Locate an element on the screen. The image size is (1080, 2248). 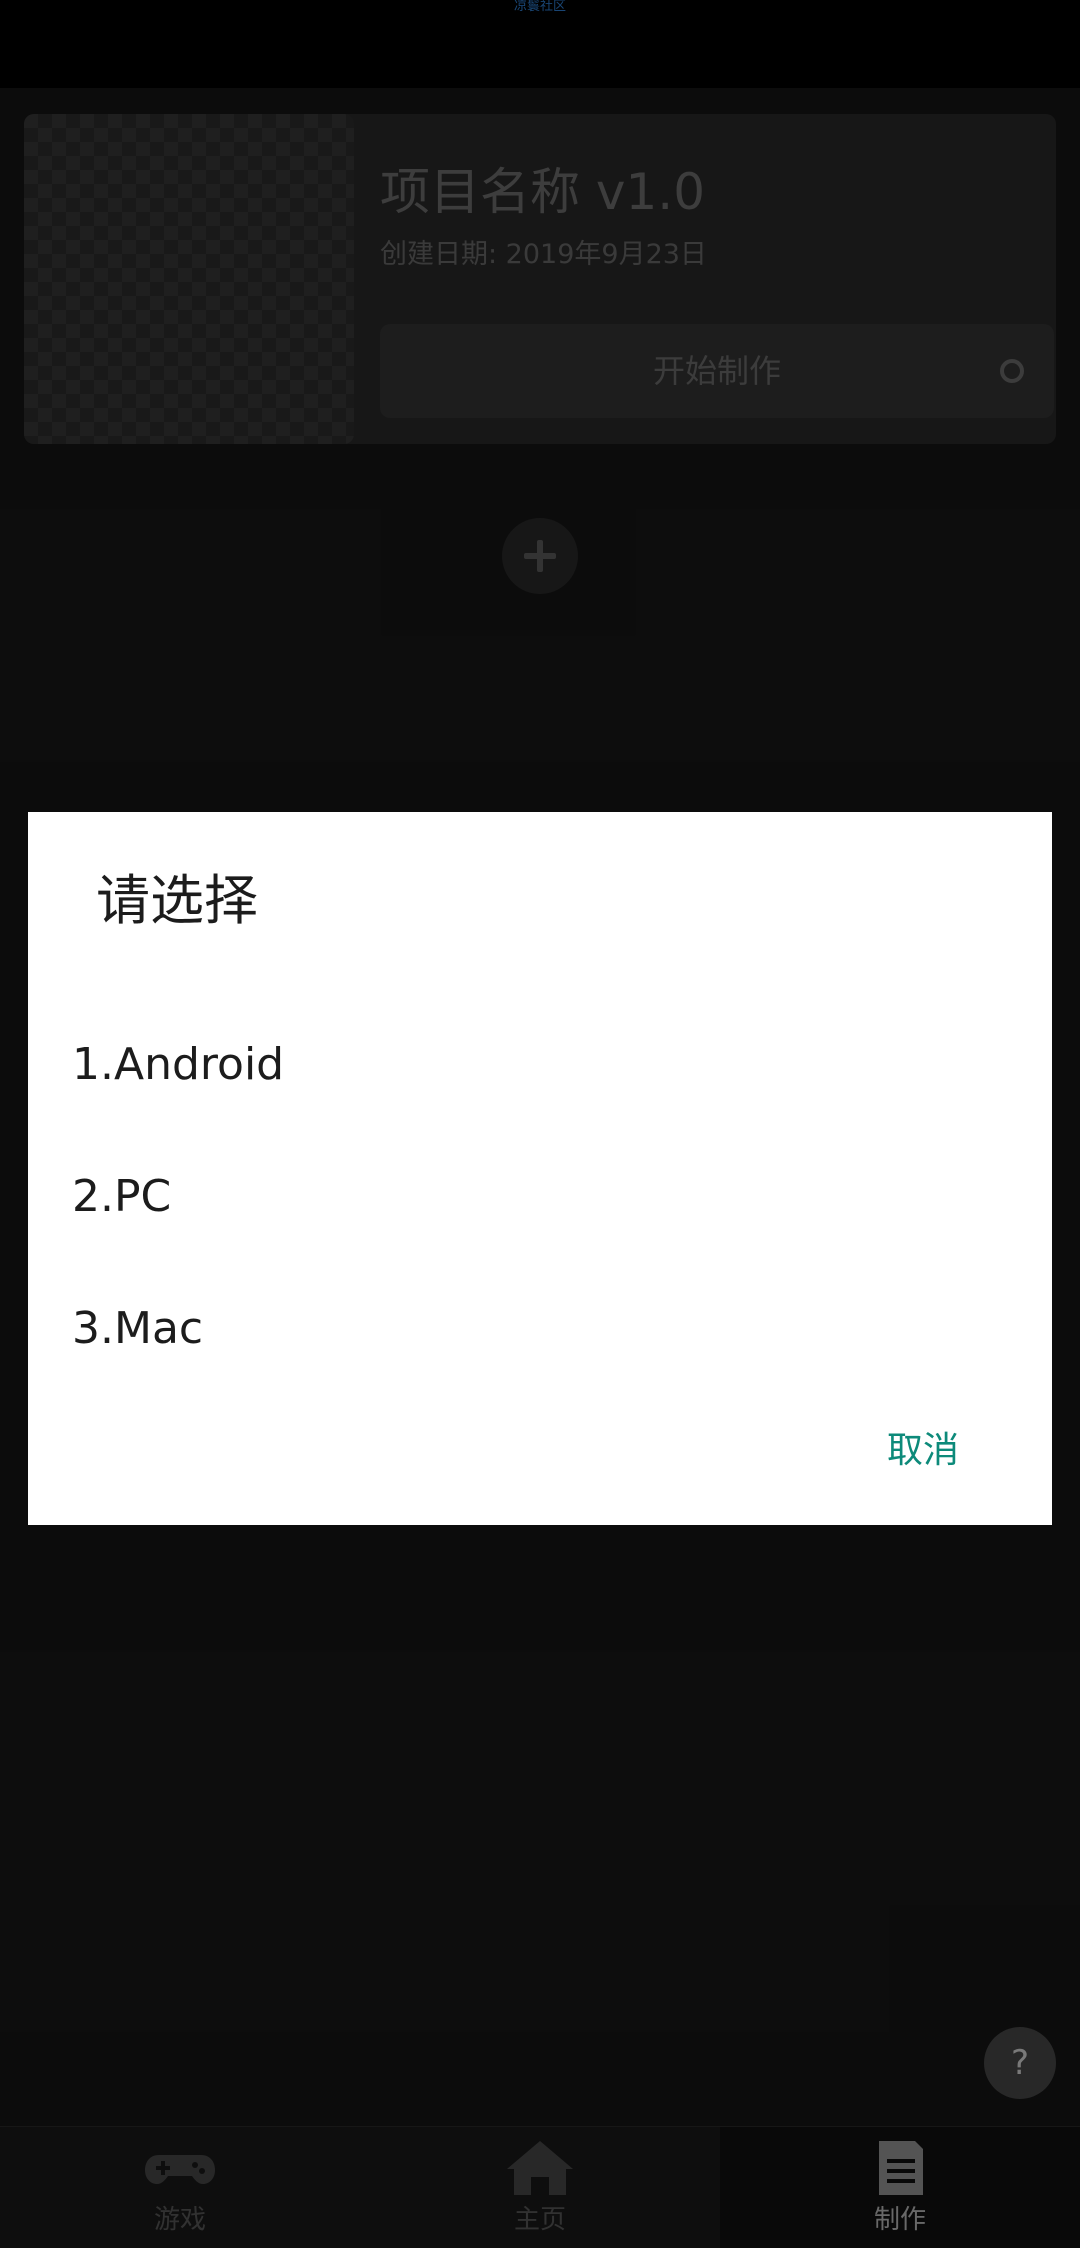
cancel-button: 取消 is located at coordinates (923, 1451).